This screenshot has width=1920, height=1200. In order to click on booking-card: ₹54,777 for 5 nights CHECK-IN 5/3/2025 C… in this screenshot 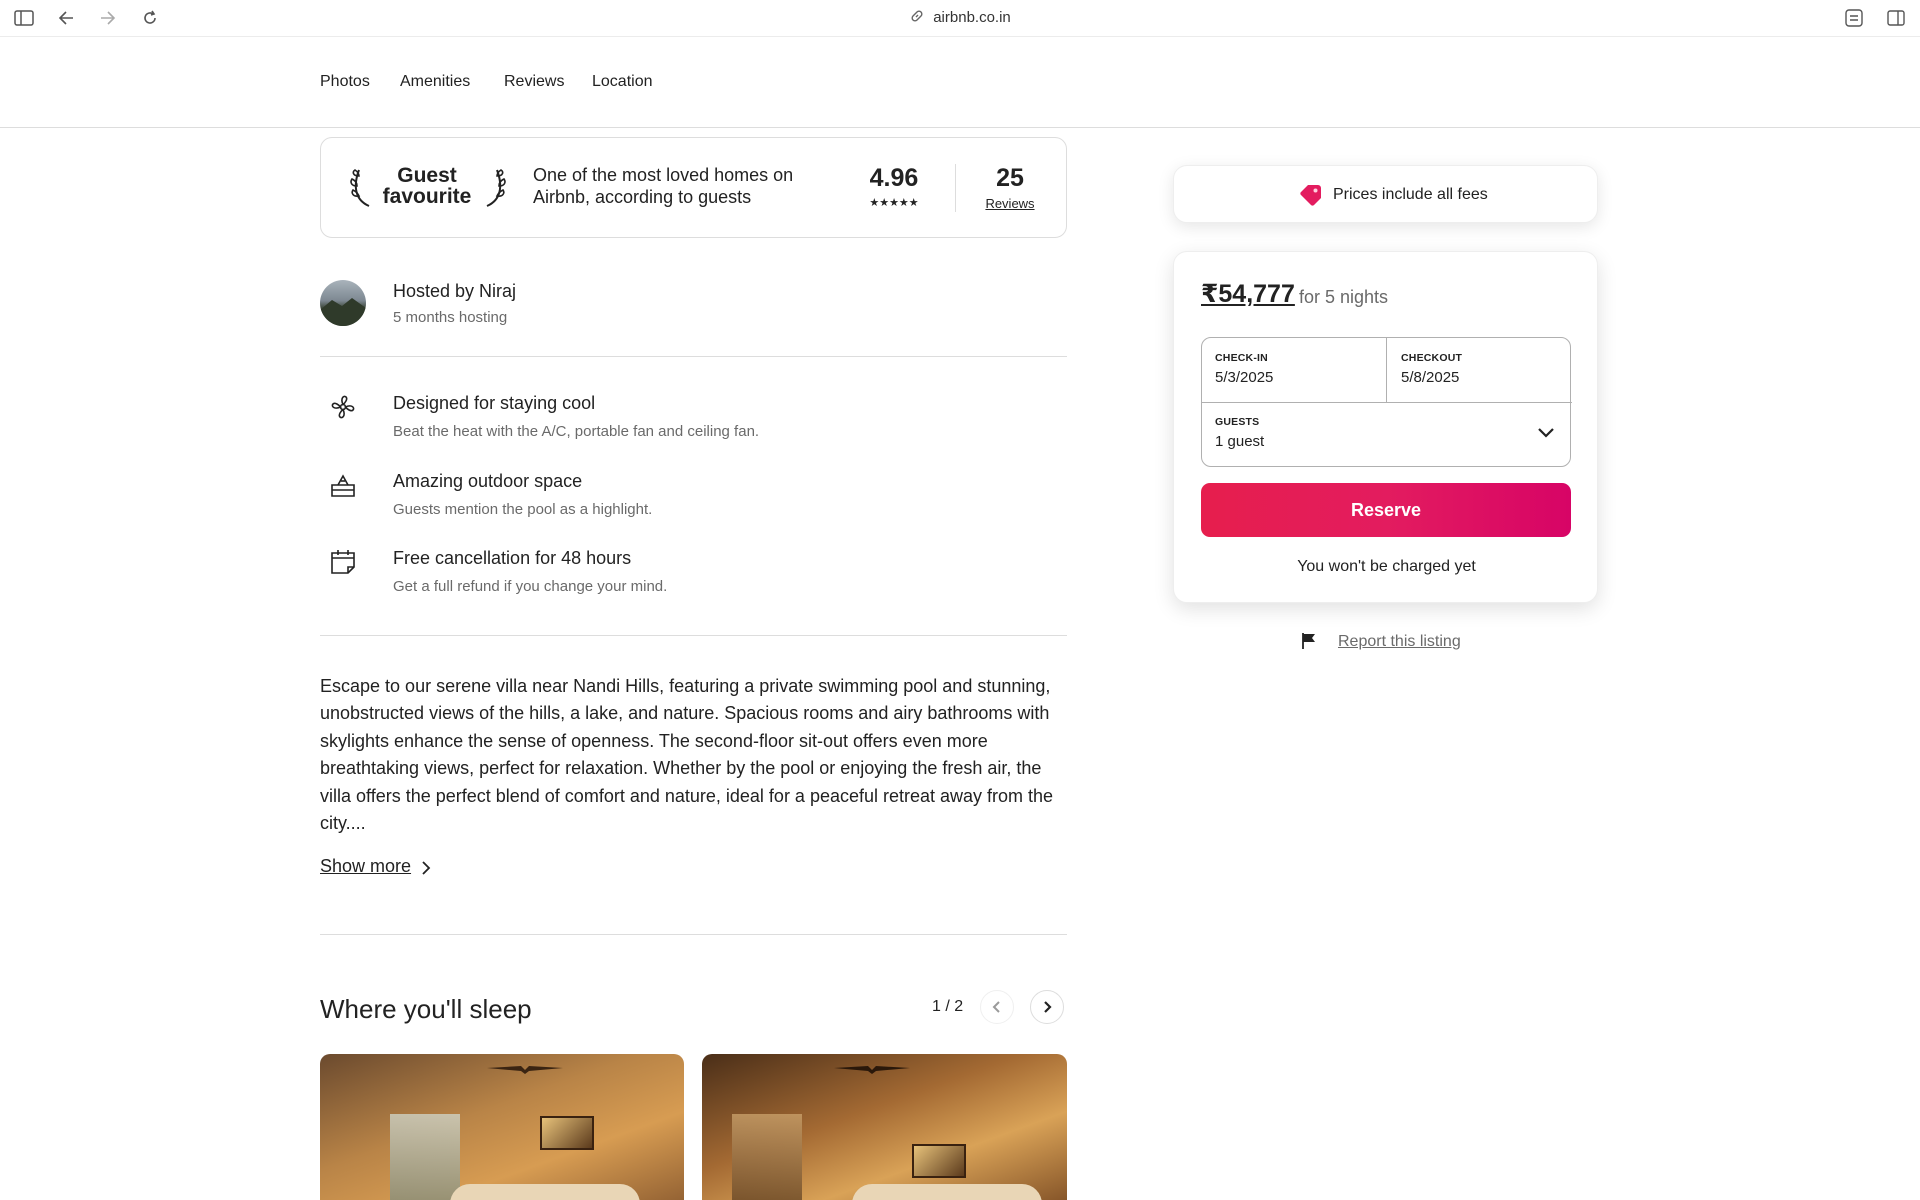, I will do `click(1385, 427)`.